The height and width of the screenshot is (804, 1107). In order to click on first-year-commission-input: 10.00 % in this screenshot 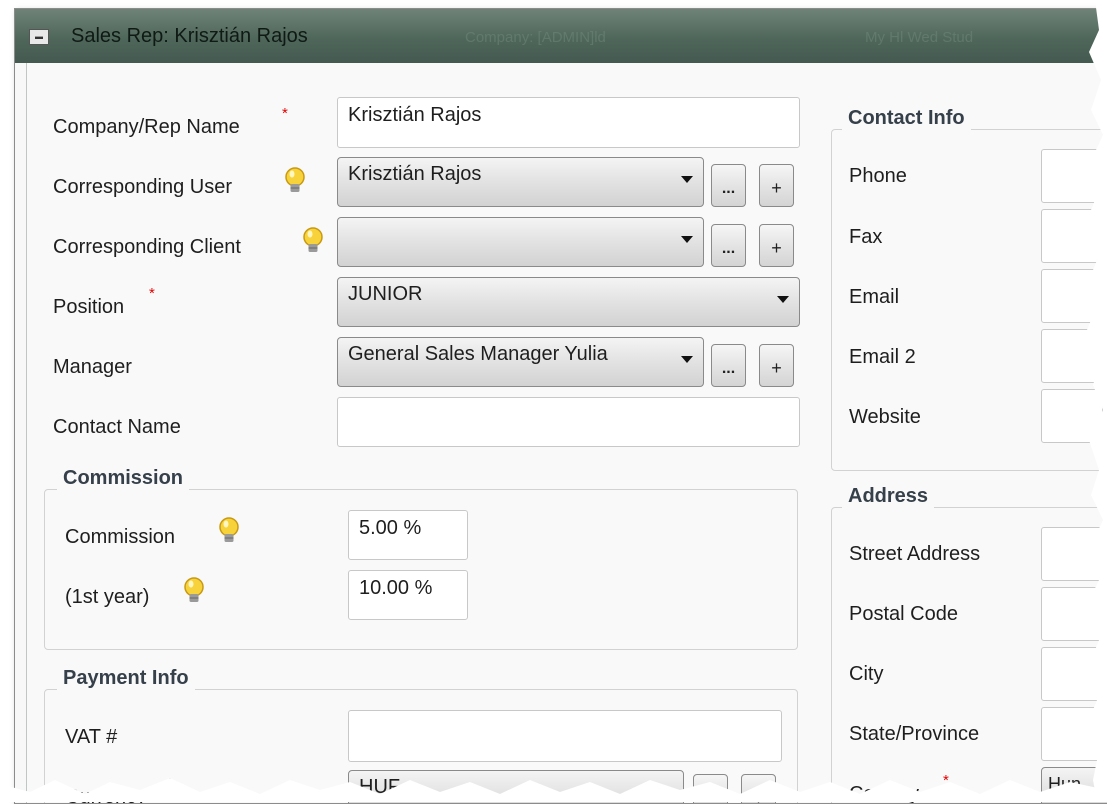, I will do `click(408, 595)`.